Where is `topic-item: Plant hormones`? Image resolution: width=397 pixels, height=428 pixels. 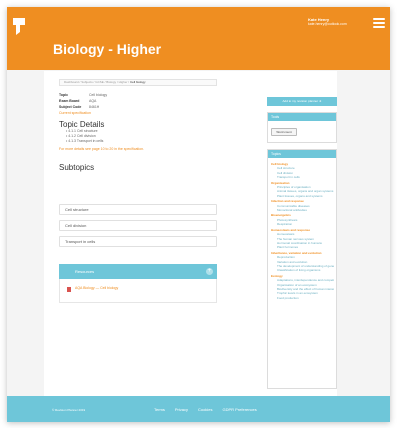
topic-item: Plant hormones is located at coordinates (302, 247).